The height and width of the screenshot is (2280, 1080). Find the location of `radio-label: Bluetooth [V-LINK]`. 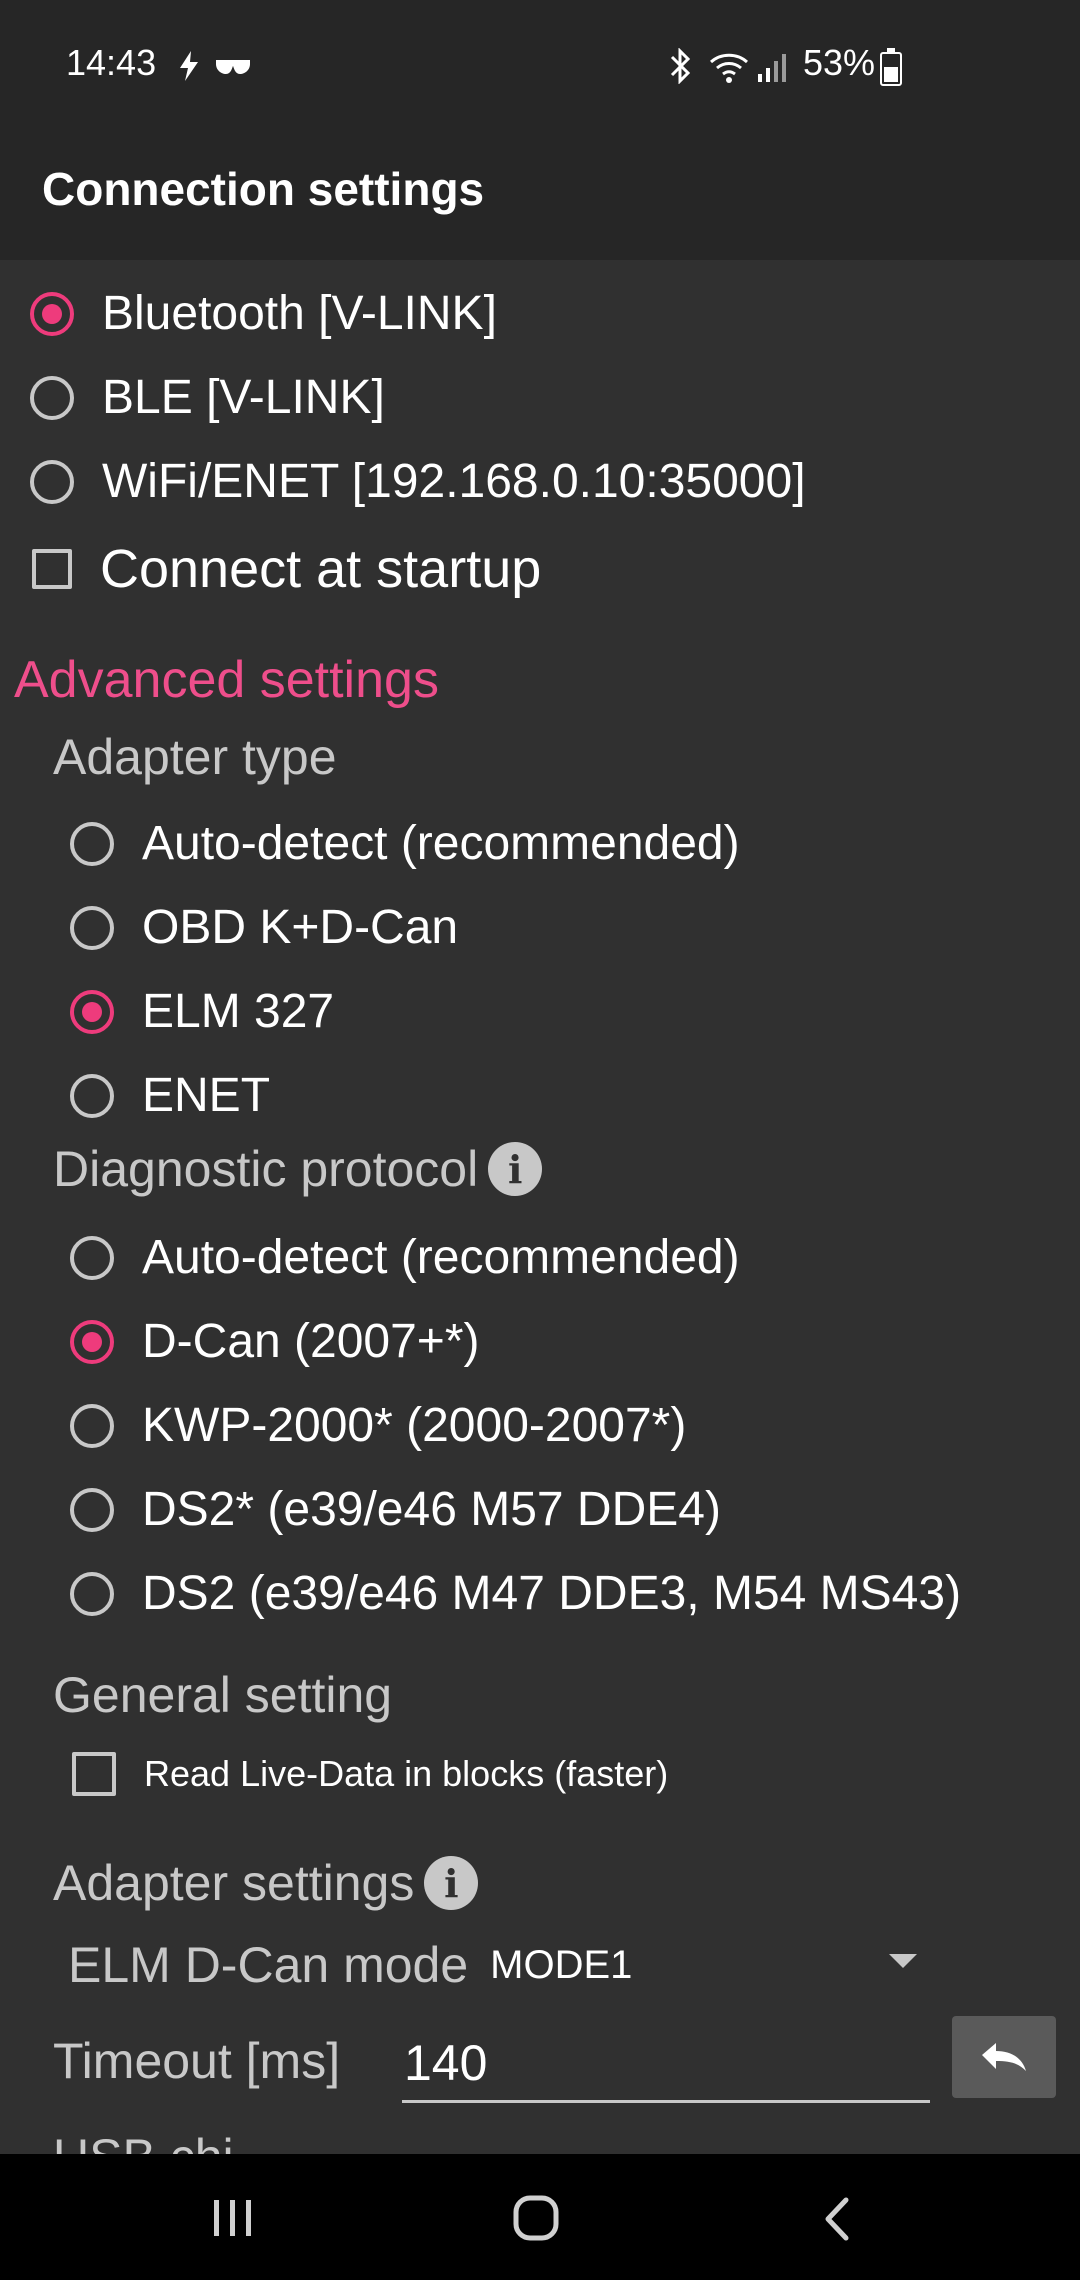

radio-label: Bluetooth [V-LINK] is located at coordinates (299, 313).